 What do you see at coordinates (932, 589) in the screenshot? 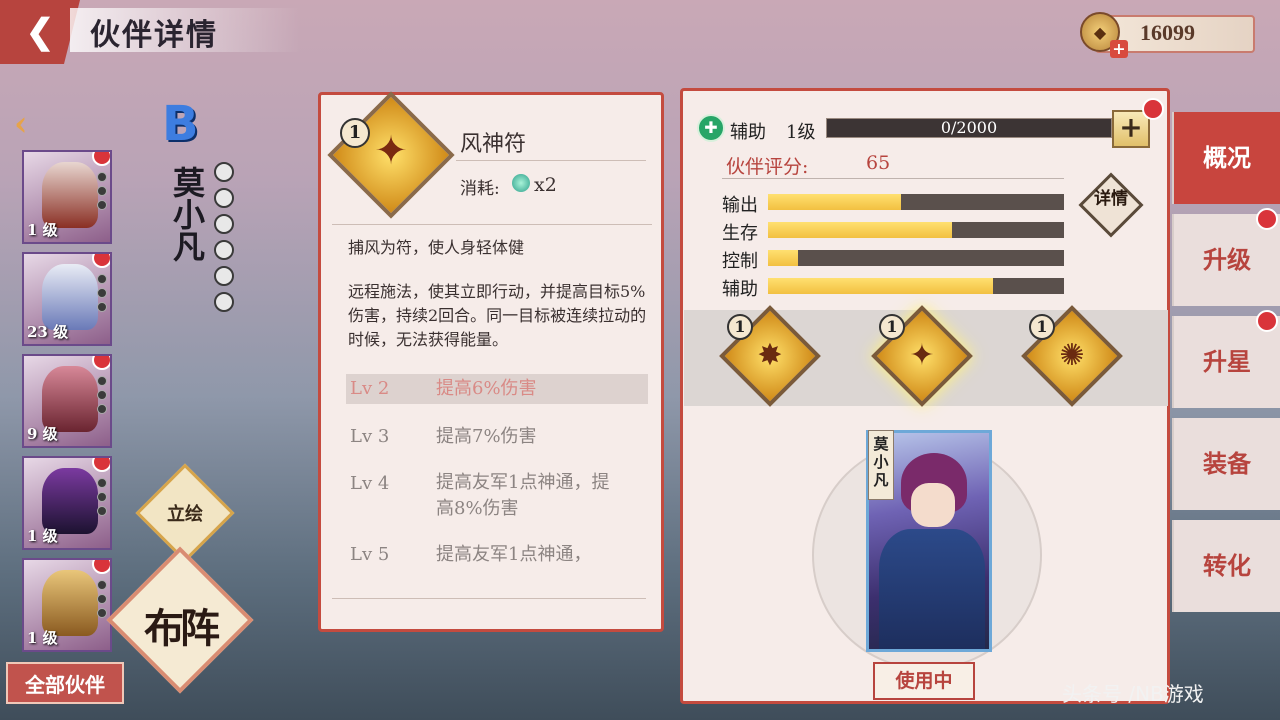
I see `character-body` at bounding box center [932, 589].